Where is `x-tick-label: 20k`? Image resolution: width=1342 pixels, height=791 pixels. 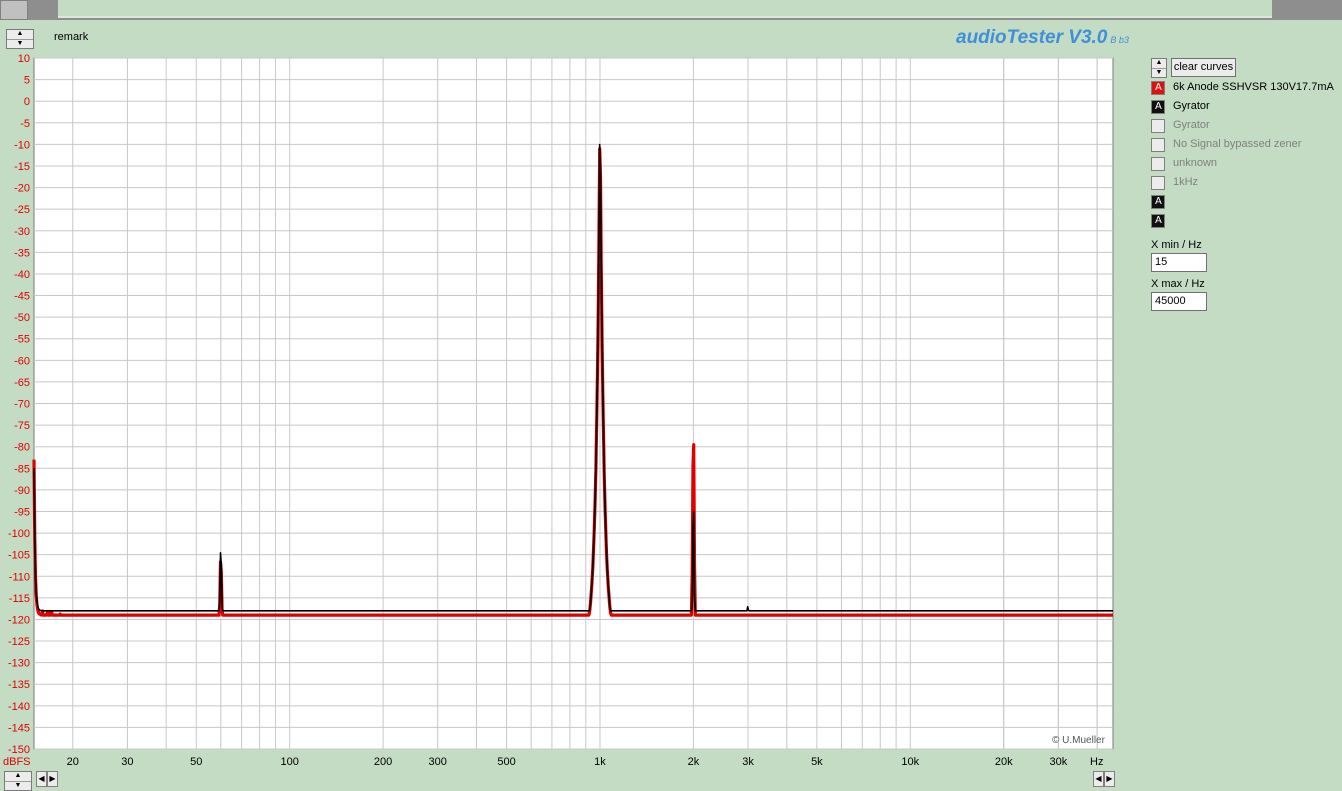
x-tick-label: 20k is located at coordinates (1004, 762).